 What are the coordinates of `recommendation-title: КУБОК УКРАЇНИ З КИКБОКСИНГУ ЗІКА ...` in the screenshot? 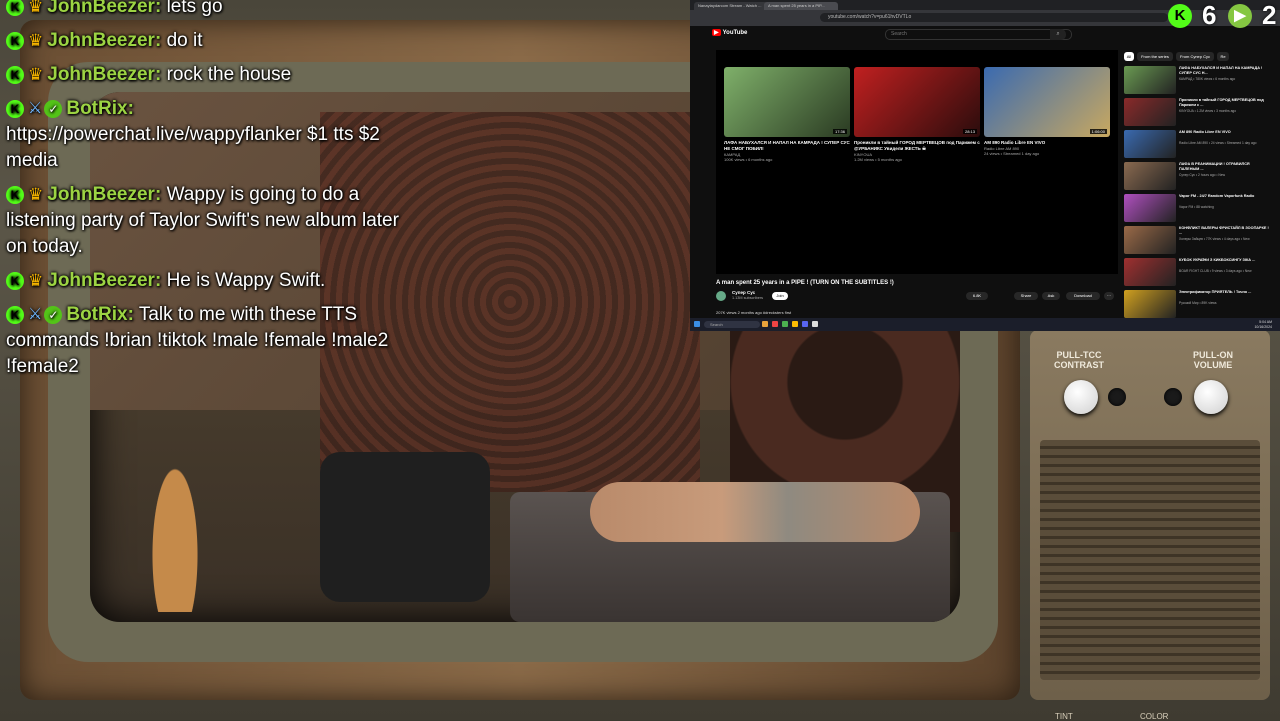 It's located at (1224, 260).